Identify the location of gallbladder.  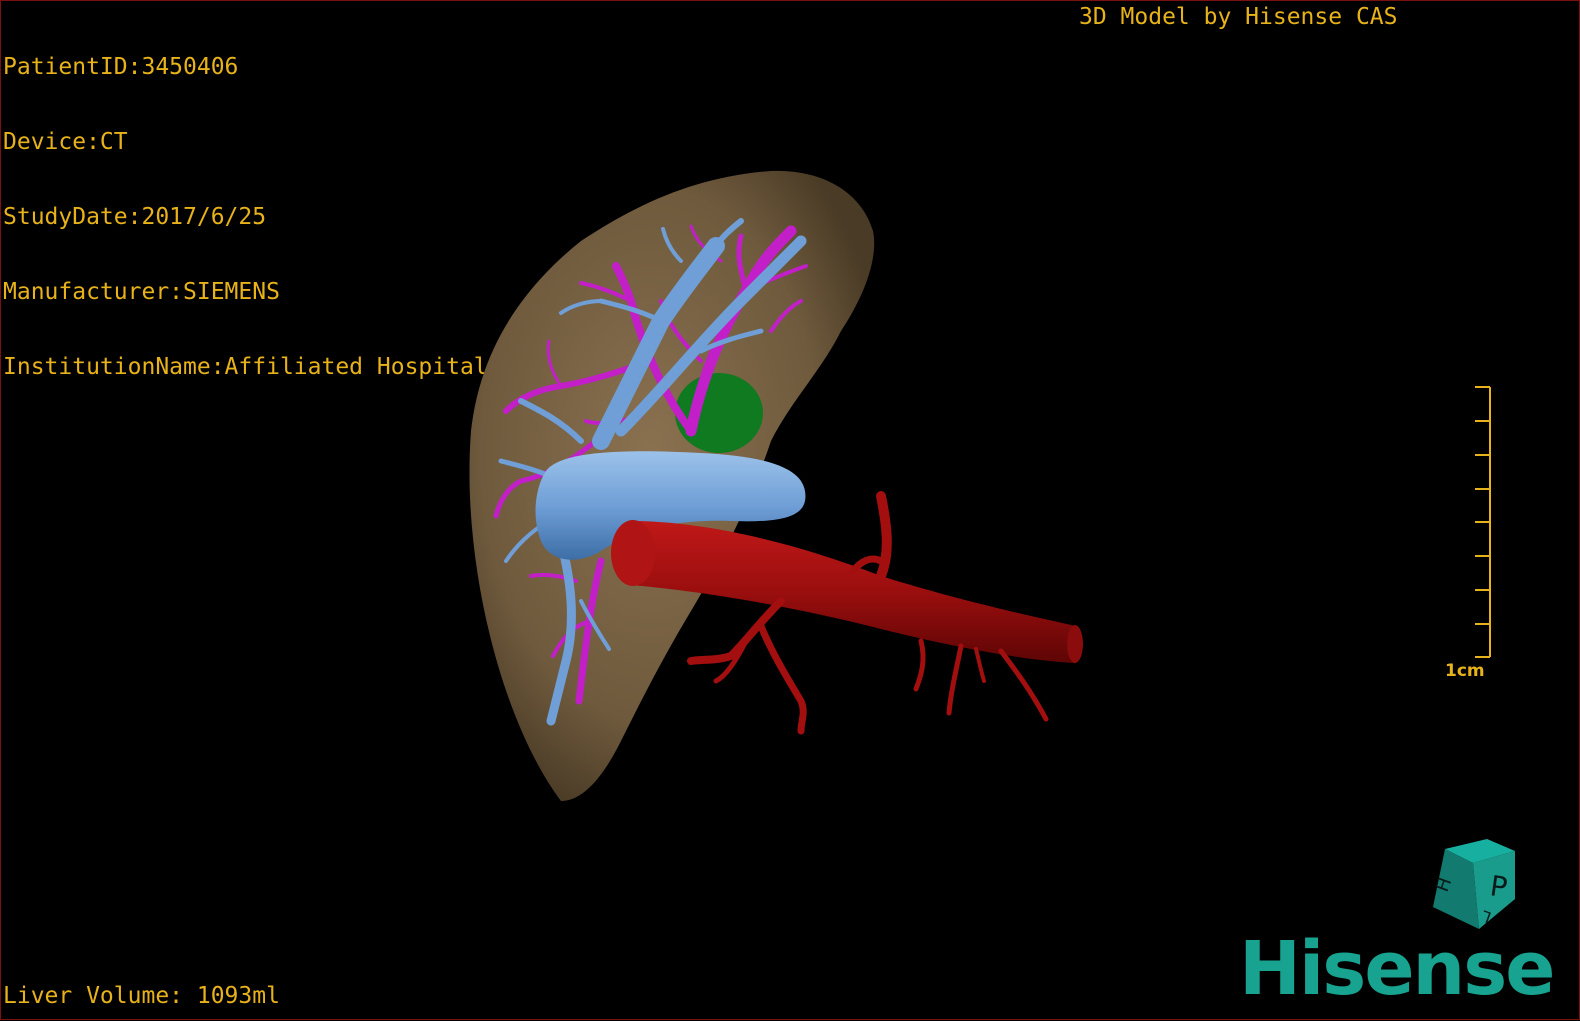
(719, 413).